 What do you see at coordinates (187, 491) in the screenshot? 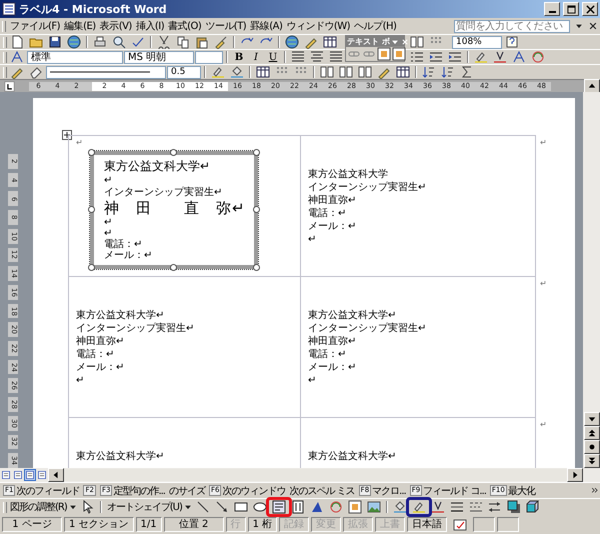
I see `function-key-label: のサイズ` at bounding box center [187, 491].